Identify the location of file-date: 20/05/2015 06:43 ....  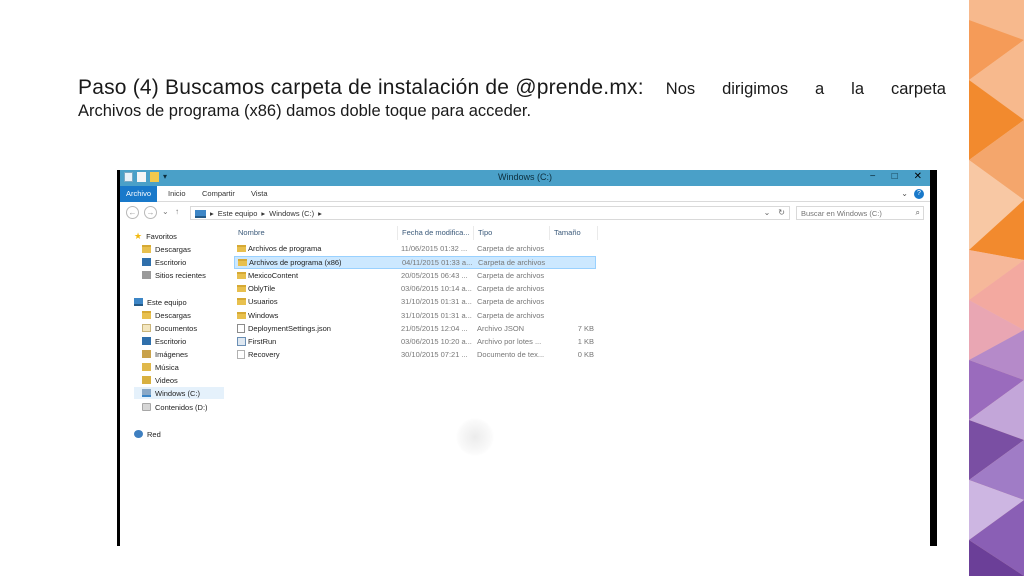
(434, 275).